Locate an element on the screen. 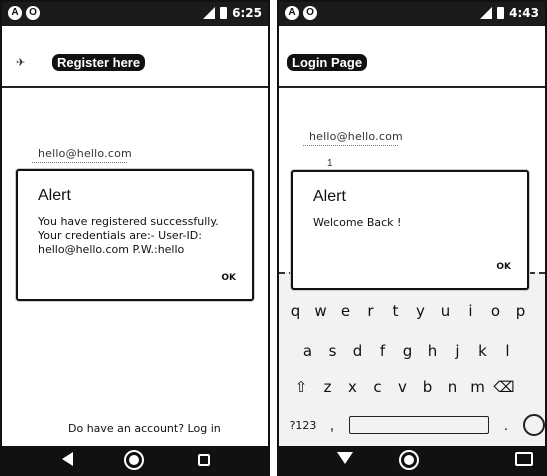 This screenshot has width=547, height=476. key-z: z is located at coordinates (327, 387).